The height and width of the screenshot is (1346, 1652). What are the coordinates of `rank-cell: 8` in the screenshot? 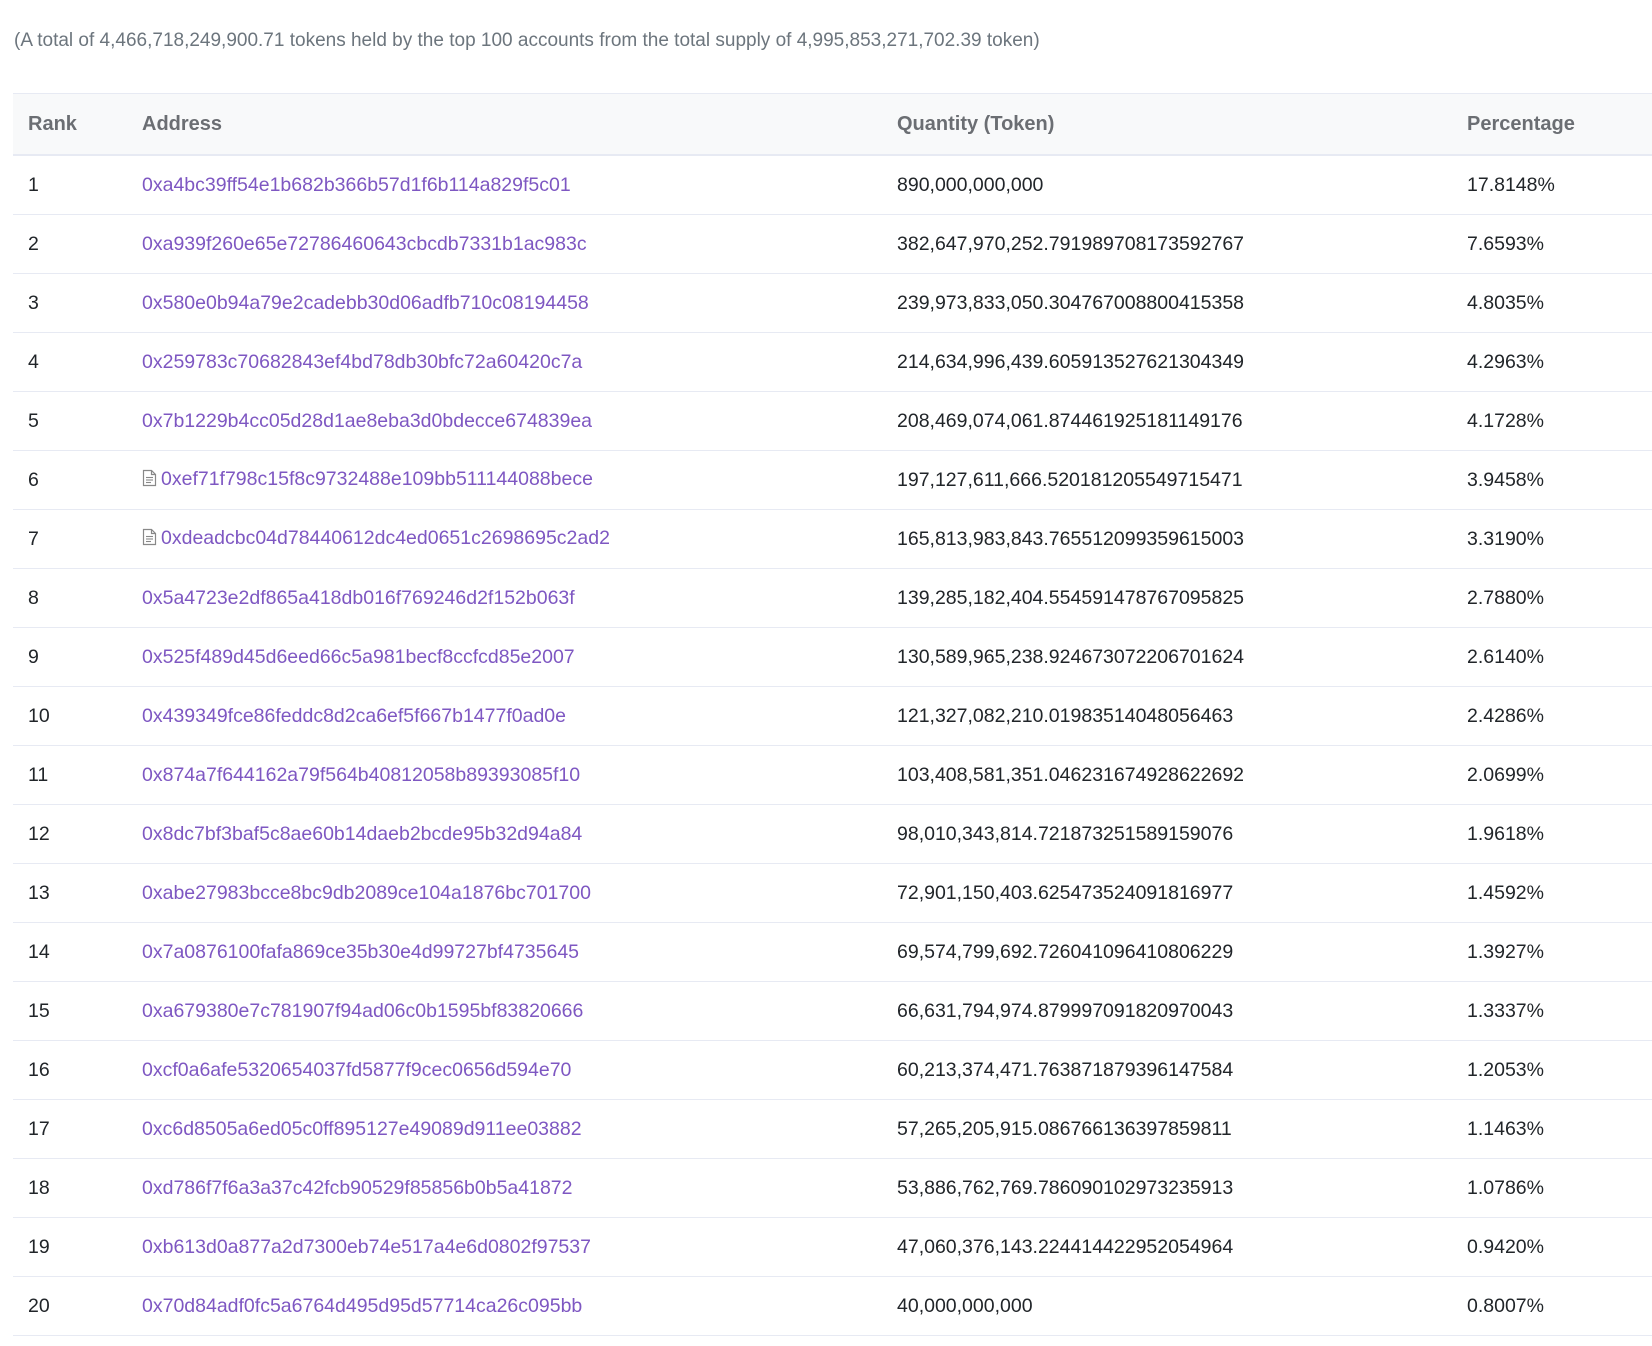 It's located at (77, 598).